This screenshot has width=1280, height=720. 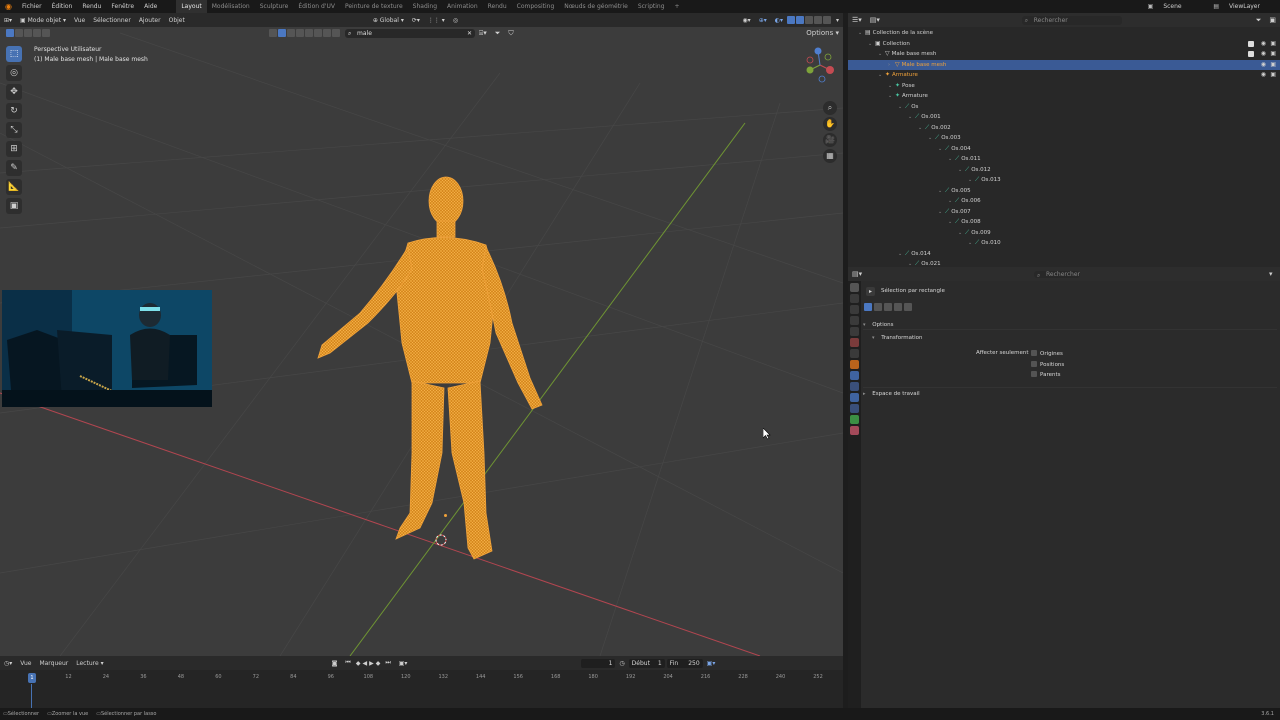 What do you see at coordinates (498, 33) in the screenshot?
I see `funnel-icon: ⏷` at bounding box center [498, 33].